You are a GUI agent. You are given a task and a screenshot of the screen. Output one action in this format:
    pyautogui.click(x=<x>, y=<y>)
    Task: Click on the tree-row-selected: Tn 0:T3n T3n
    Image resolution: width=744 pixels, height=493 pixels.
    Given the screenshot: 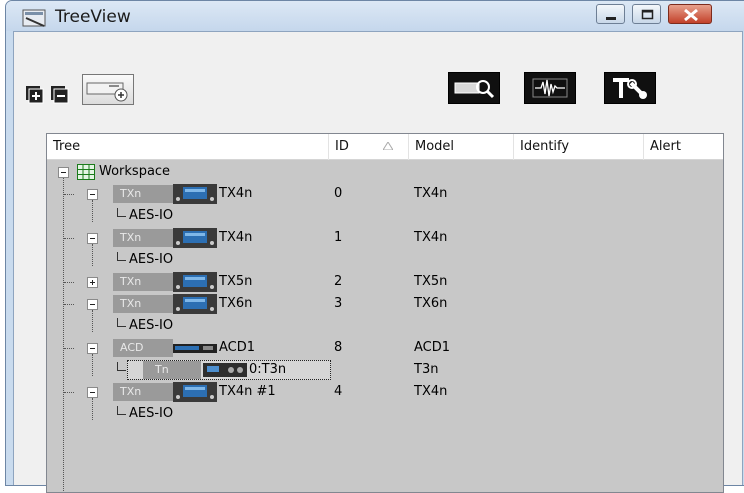 What is the action you would take?
    pyautogui.click(x=385, y=370)
    